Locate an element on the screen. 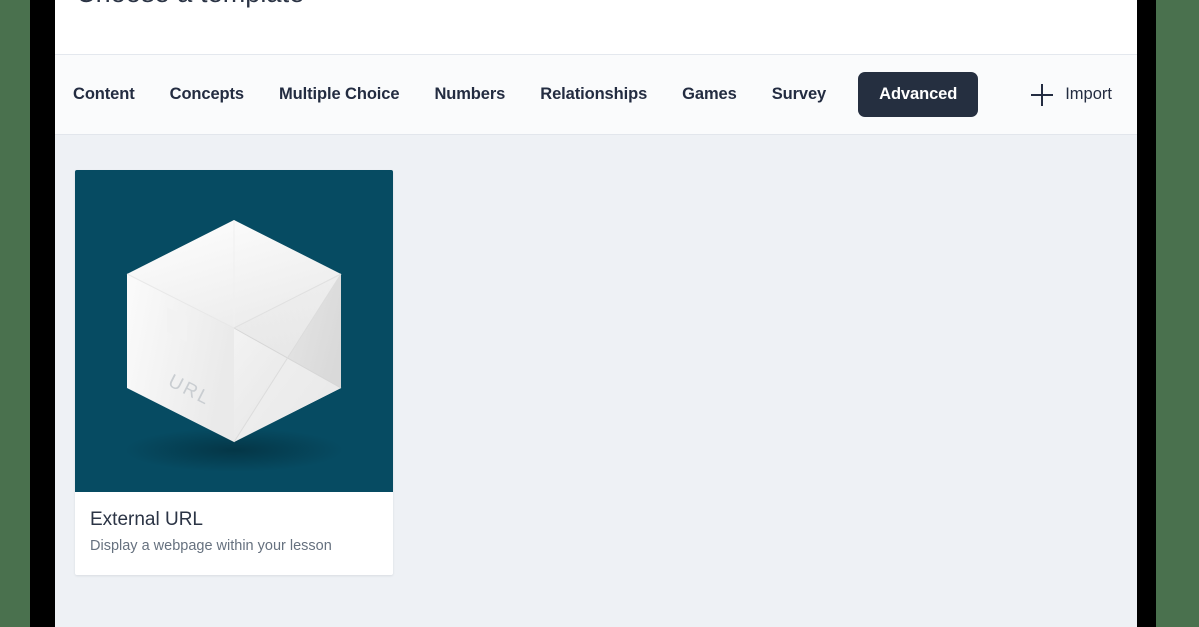  tab-concepts: Concepts is located at coordinates (207, 94).